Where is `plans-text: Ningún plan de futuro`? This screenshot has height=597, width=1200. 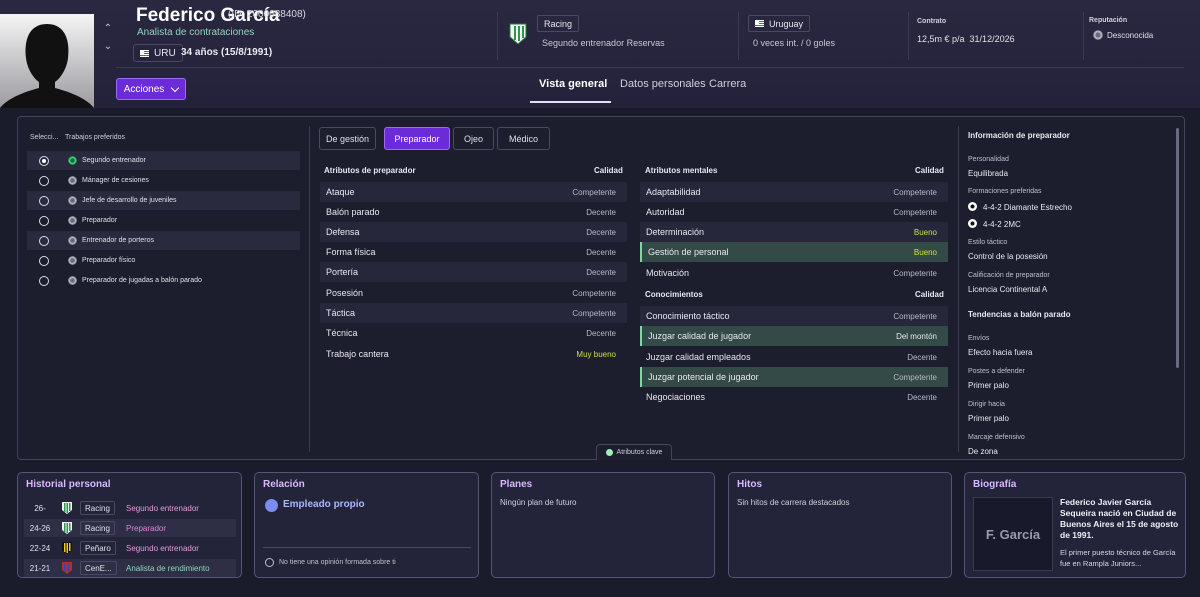
plans-text: Ningún plan de futuro is located at coordinates (538, 502).